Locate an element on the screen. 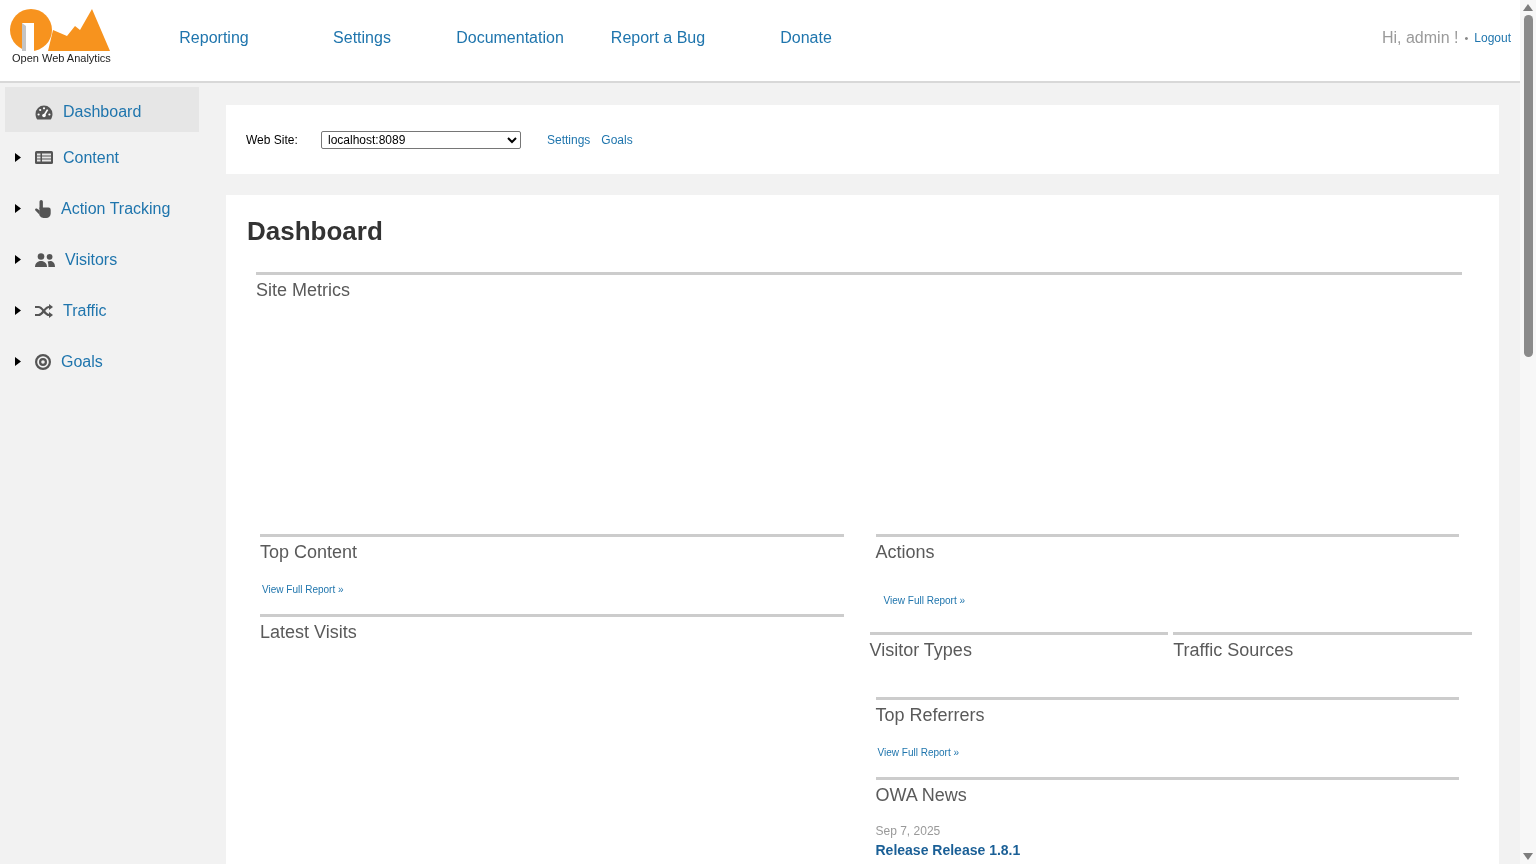 The image size is (1536, 864). scrollbar is located at coordinates (1528, 432).